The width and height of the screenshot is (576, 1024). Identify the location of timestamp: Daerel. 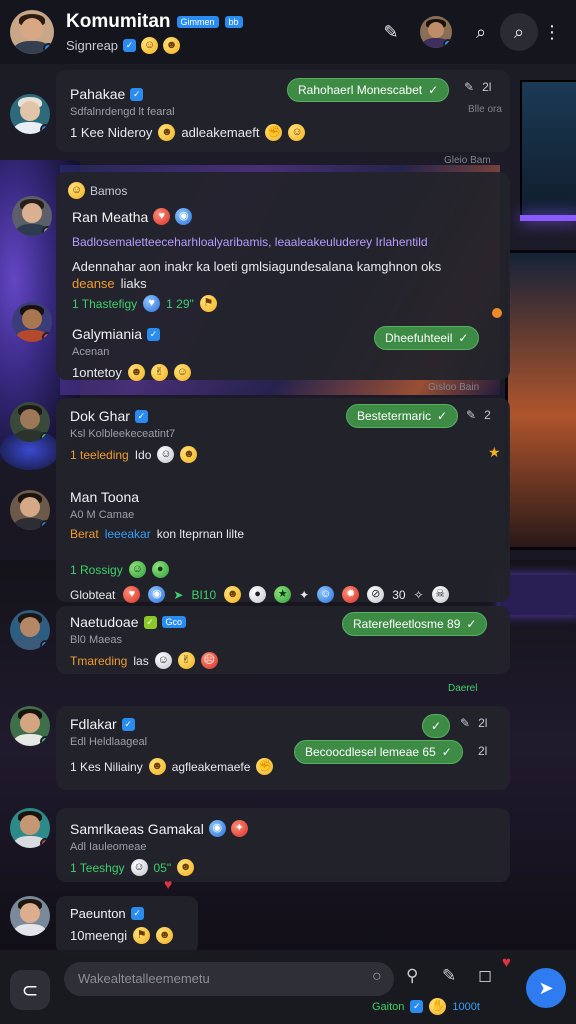
(463, 688).